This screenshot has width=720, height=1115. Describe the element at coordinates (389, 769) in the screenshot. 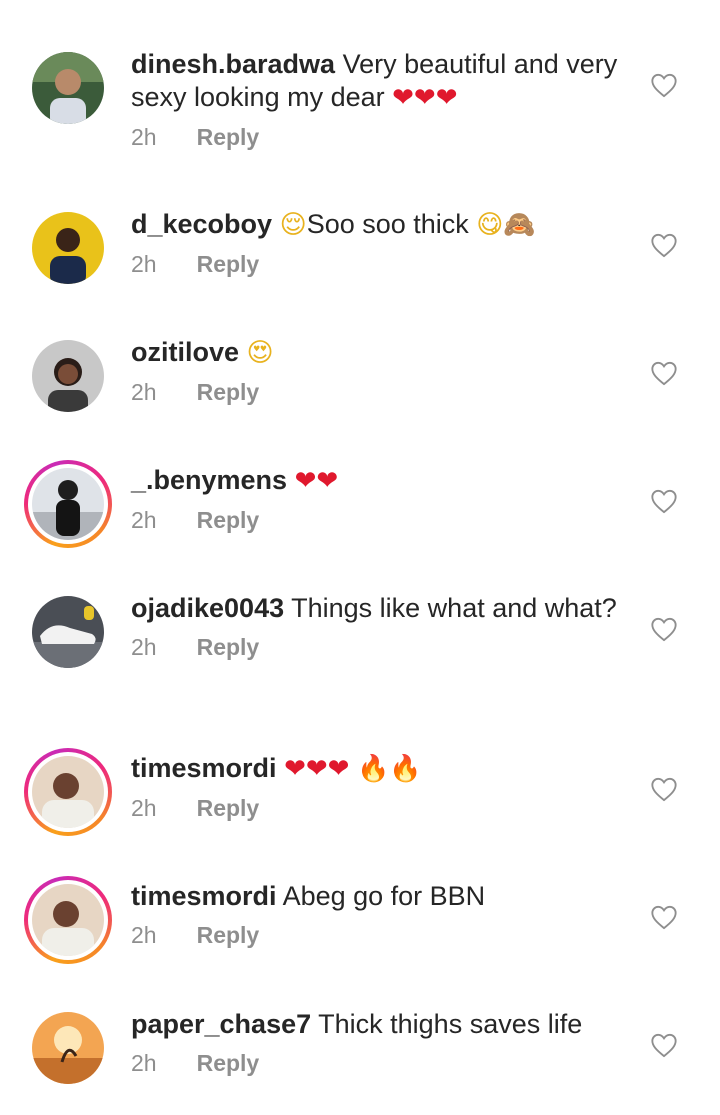

I see `fire-emoji: 🔥🔥` at that location.